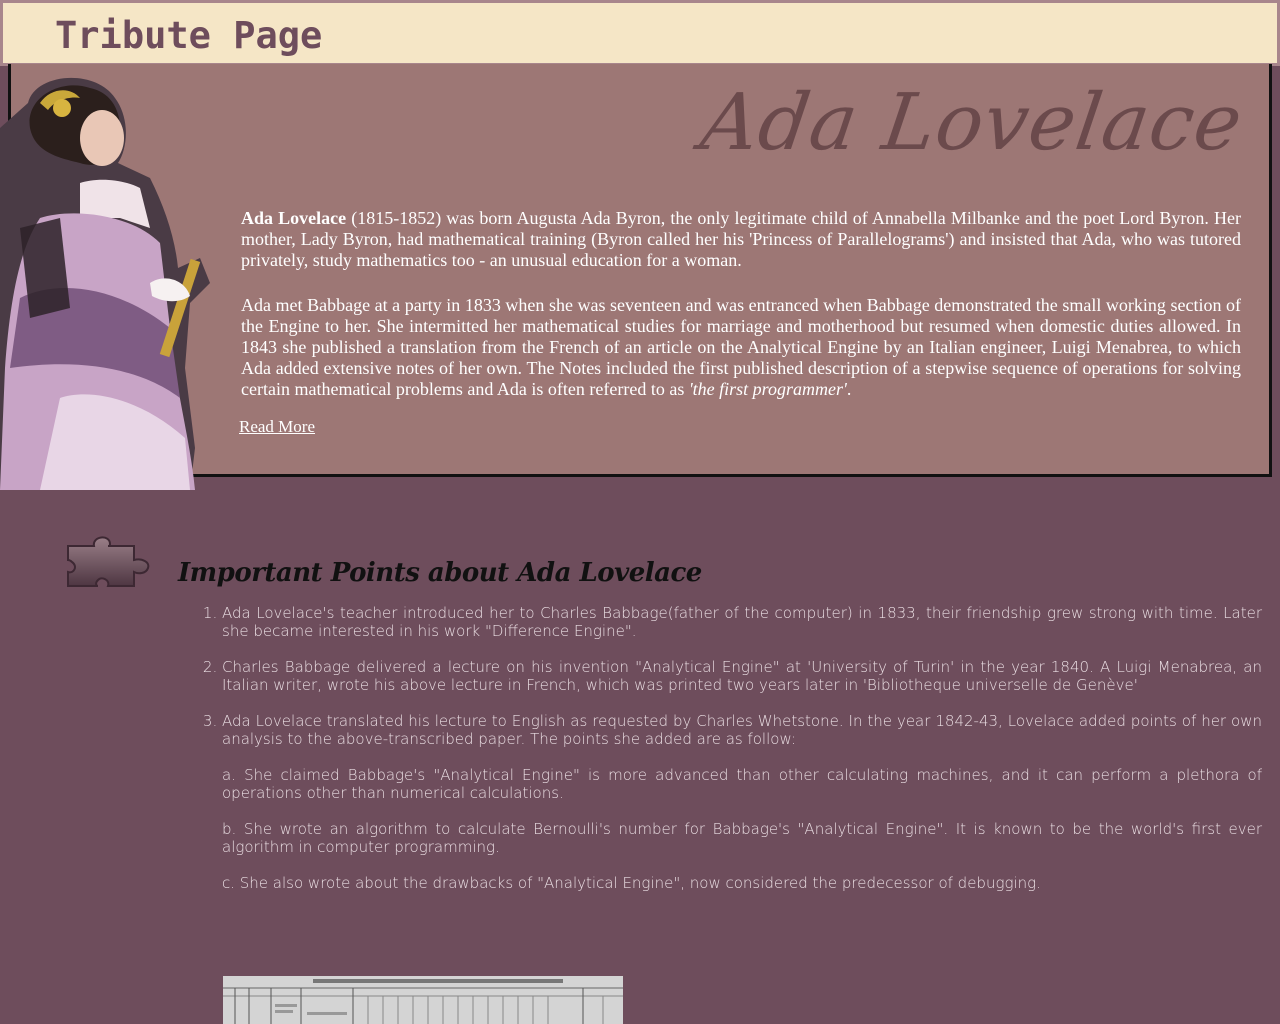 The image size is (1280, 1024). Describe the element at coordinates (277, 427) in the screenshot. I see `read-more-link: Read More` at that location.